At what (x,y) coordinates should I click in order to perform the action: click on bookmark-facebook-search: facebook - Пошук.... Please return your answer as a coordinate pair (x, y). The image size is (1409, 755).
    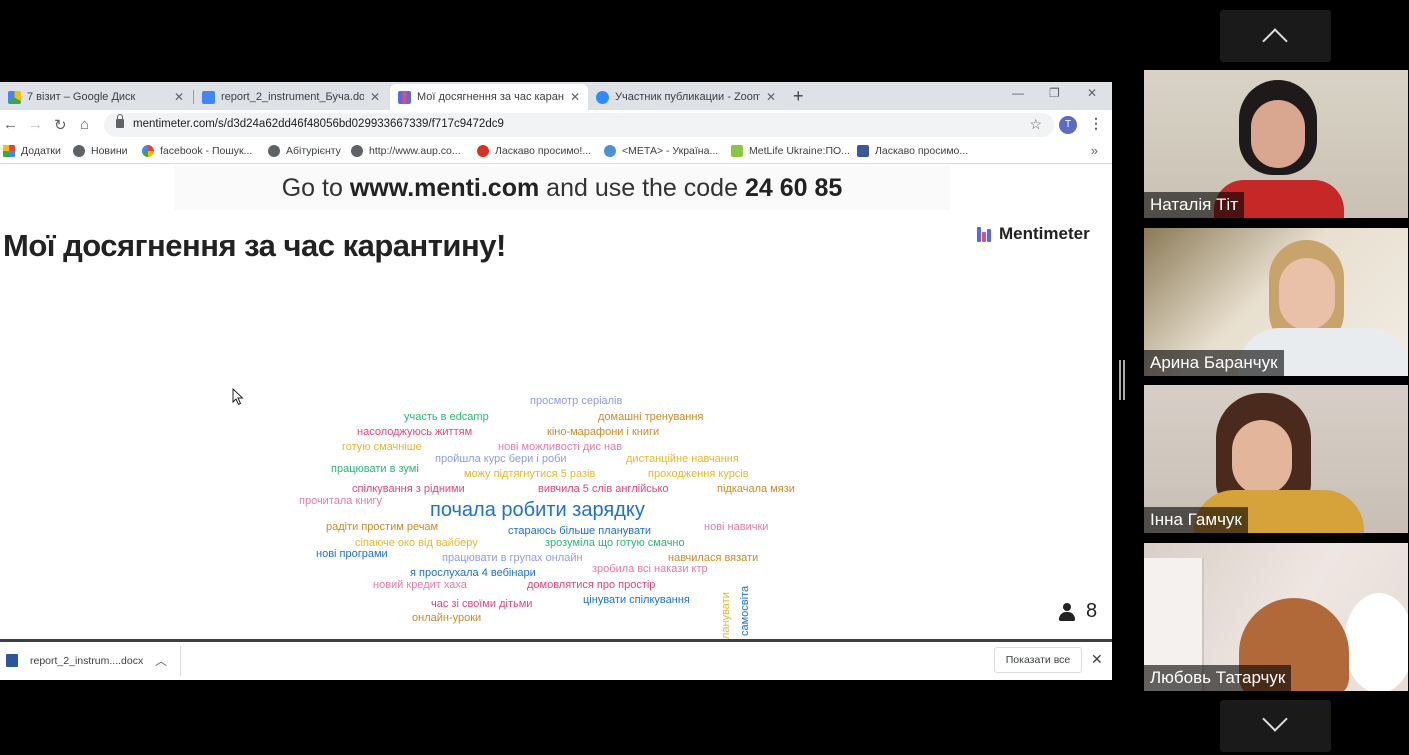
    Looking at the image, I should click on (197, 151).